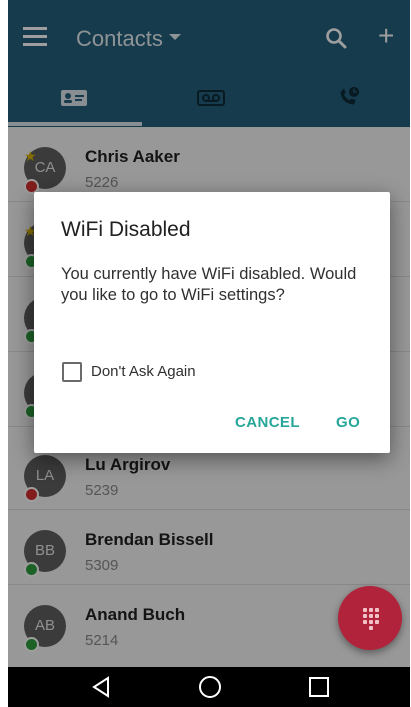 This screenshot has width=411, height=707. Describe the element at coordinates (370, 618) in the screenshot. I see `dialpad-button` at that location.